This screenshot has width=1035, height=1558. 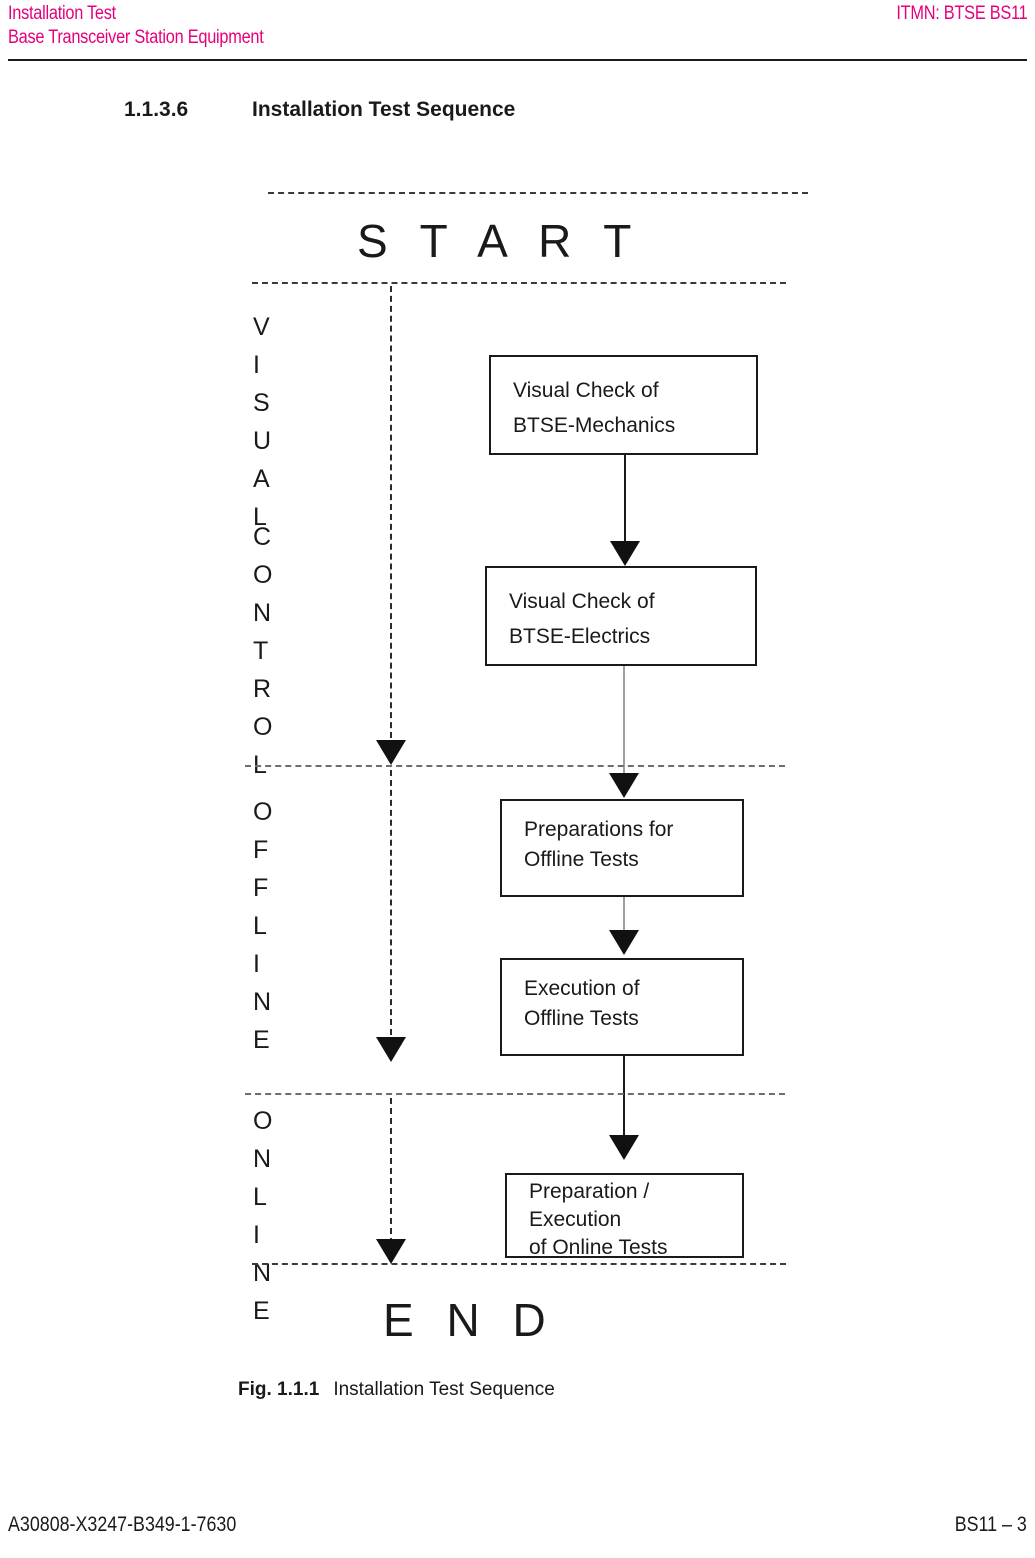 What do you see at coordinates (621, 616) in the screenshot?
I see `node-visual-check-electrics: Visual Check of BTSE-Electrics` at bounding box center [621, 616].